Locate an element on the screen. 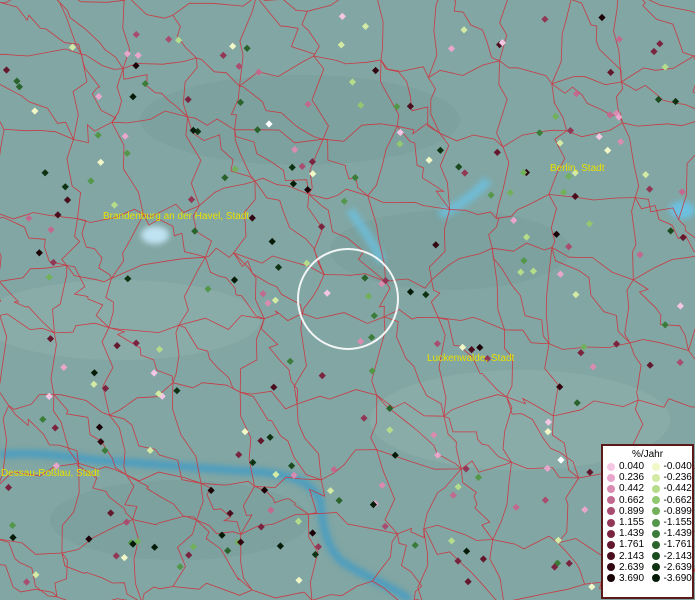 This screenshot has height=600, width=695. legend-row: 0.899 -0.899 is located at coordinates (647, 511).